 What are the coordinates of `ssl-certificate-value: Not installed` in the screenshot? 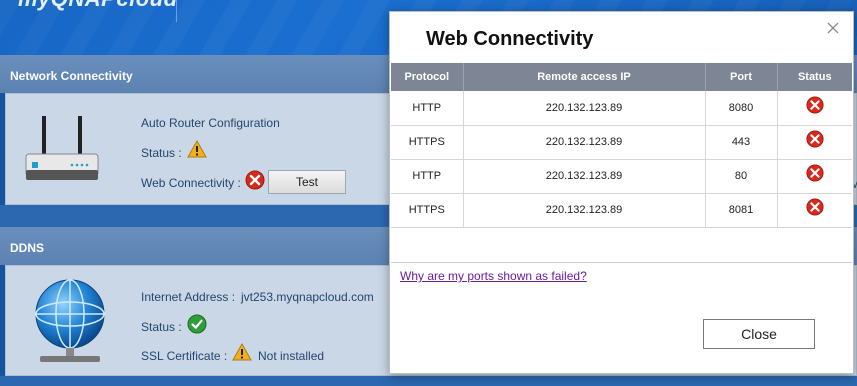 It's located at (291, 356).